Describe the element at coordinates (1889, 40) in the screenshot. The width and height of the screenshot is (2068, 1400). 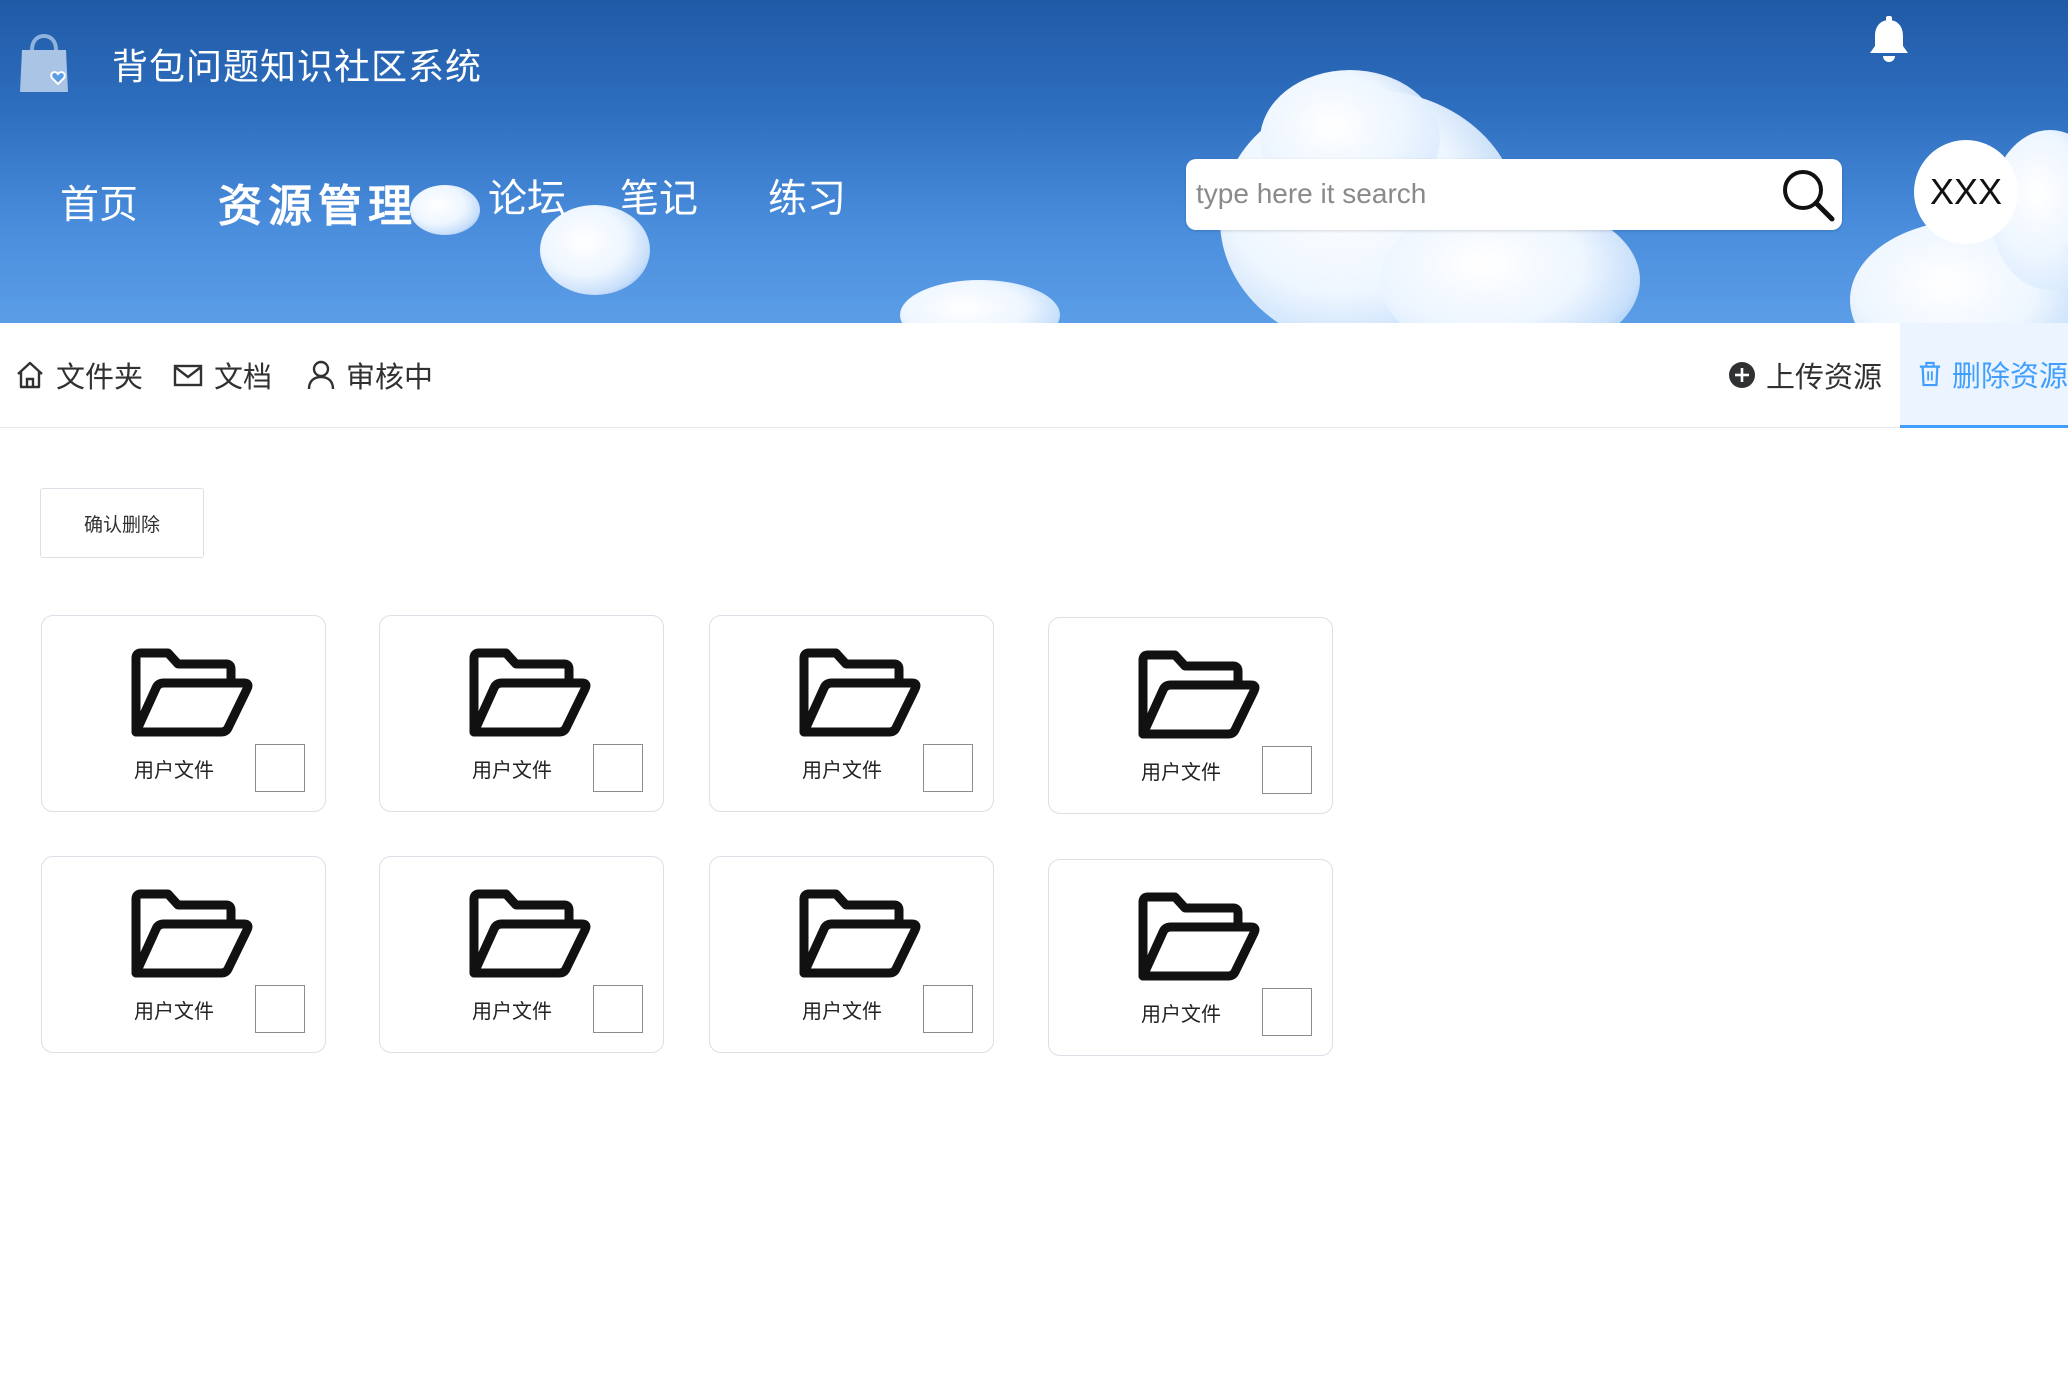
I see `bell-icon` at that location.